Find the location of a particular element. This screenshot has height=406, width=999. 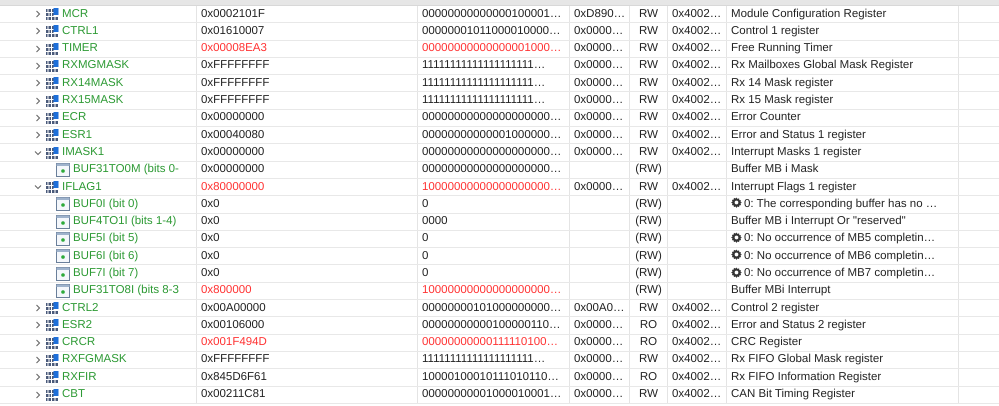

description-text: Interrupt Masks 1 register is located at coordinates (796, 152).